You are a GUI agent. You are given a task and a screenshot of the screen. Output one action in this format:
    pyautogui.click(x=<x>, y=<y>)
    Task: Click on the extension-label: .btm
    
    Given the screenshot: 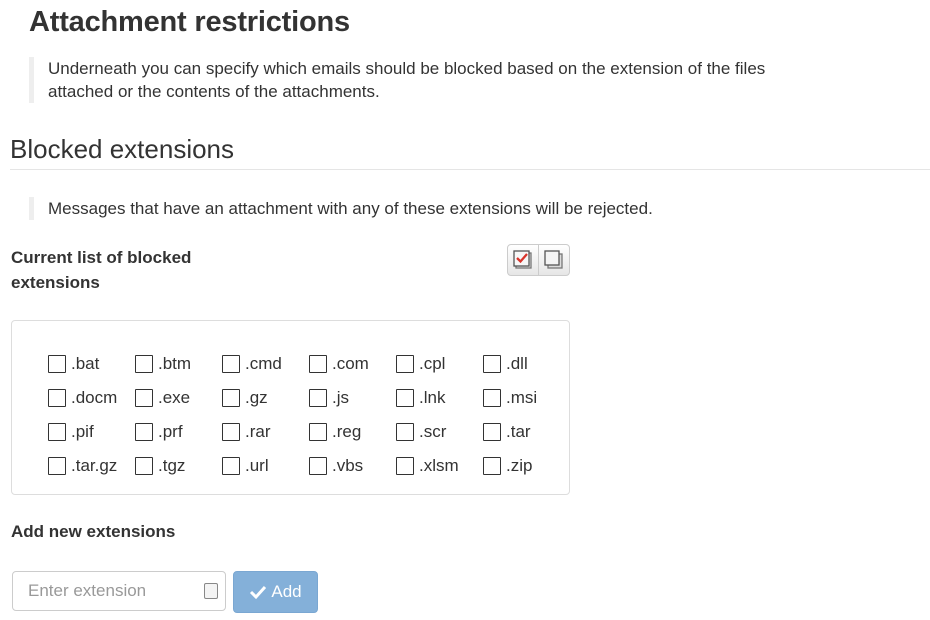 What is the action you would take?
    pyautogui.click(x=175, y=363)
    